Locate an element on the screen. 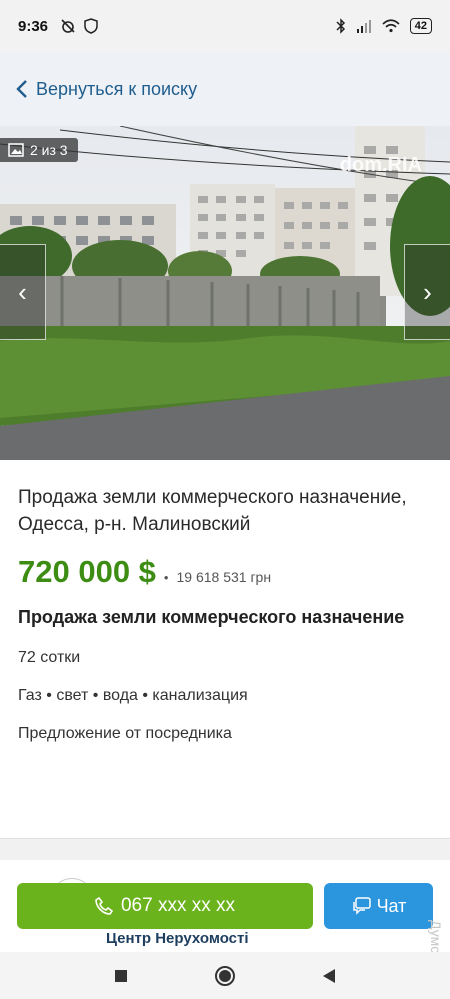  previous-photo-button: ‹ is located at coordinates (23, 292).